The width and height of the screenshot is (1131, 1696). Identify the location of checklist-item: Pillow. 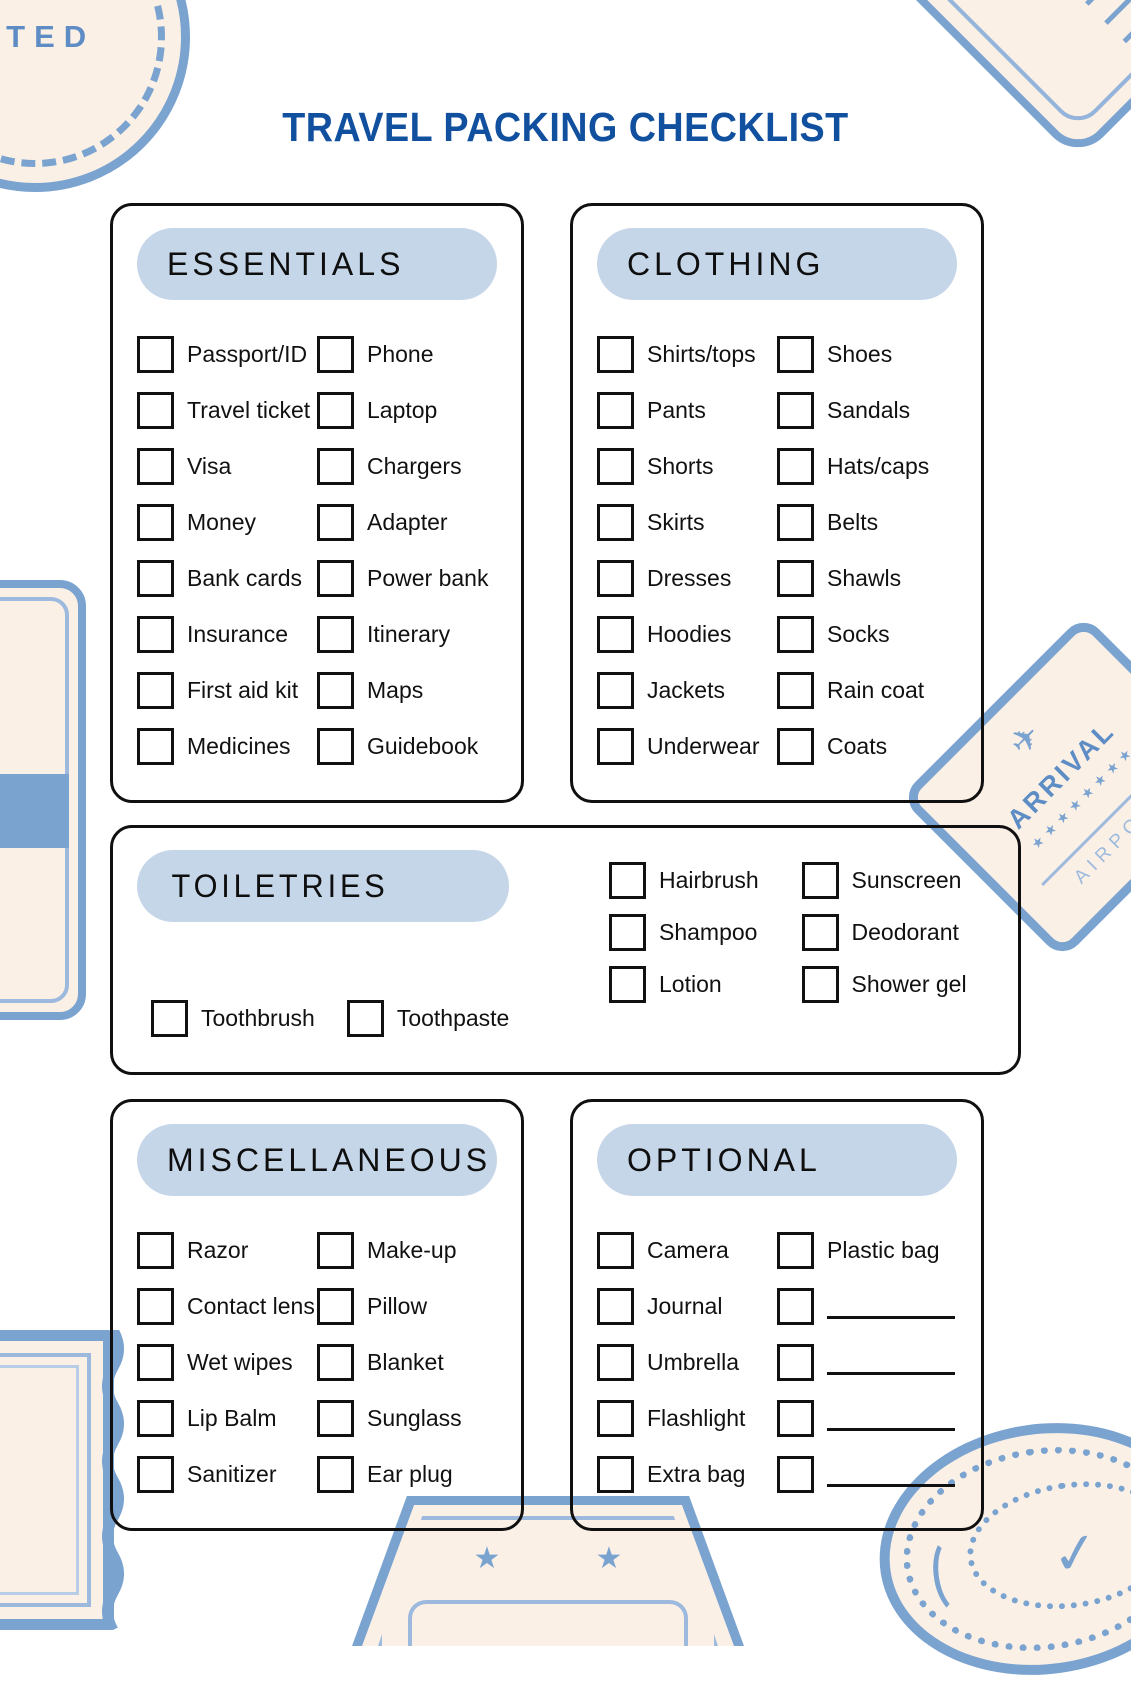
(407, 1306).